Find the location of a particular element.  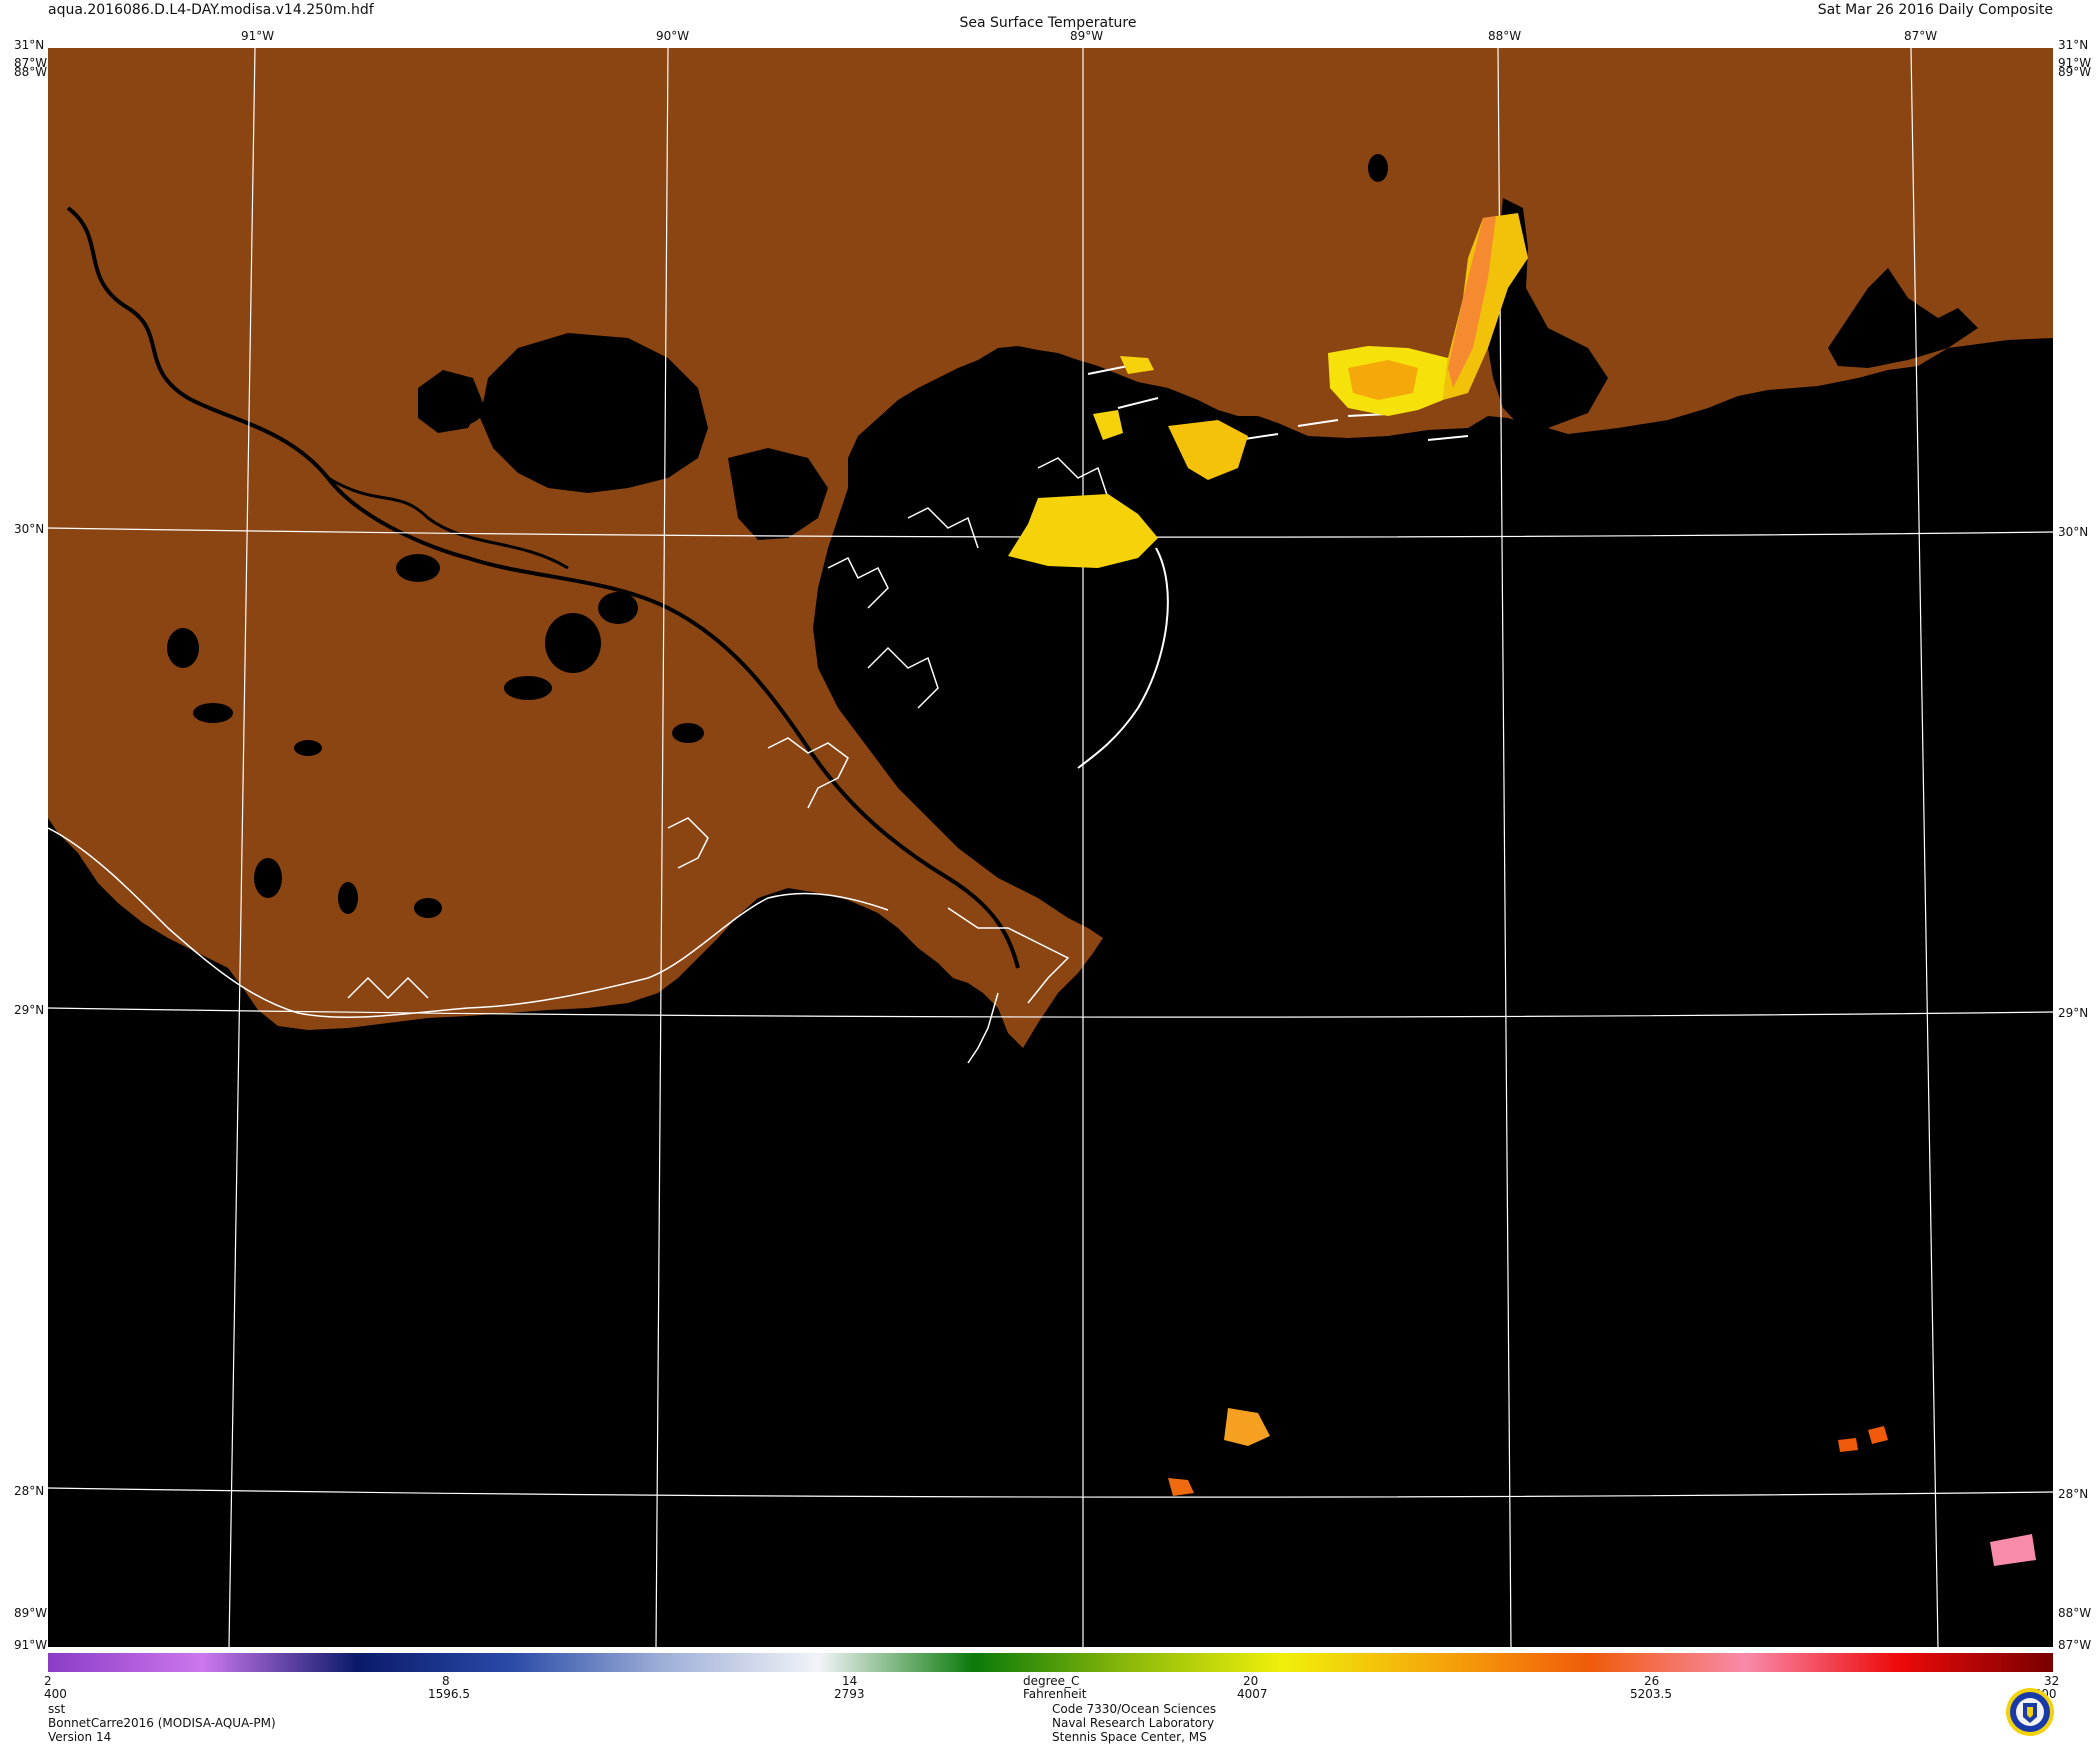

colorbar-tick-f-2: 2793 is located at coordinates (849, 1694).